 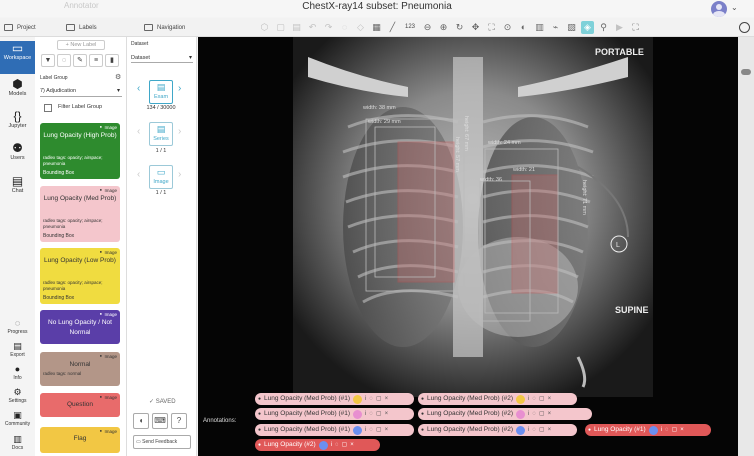 What do you see at coordinates (426, 212) in the screenshot?
I see `annotation-box-right-lung` at bounding box center [426, 212].